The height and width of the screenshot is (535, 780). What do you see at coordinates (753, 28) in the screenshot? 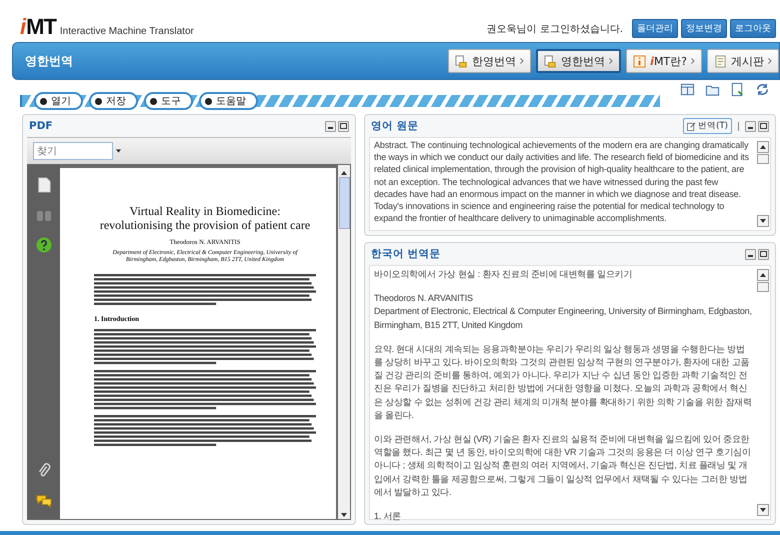
I see `account-button: 로그아웃` at bounding box center [753, 28].